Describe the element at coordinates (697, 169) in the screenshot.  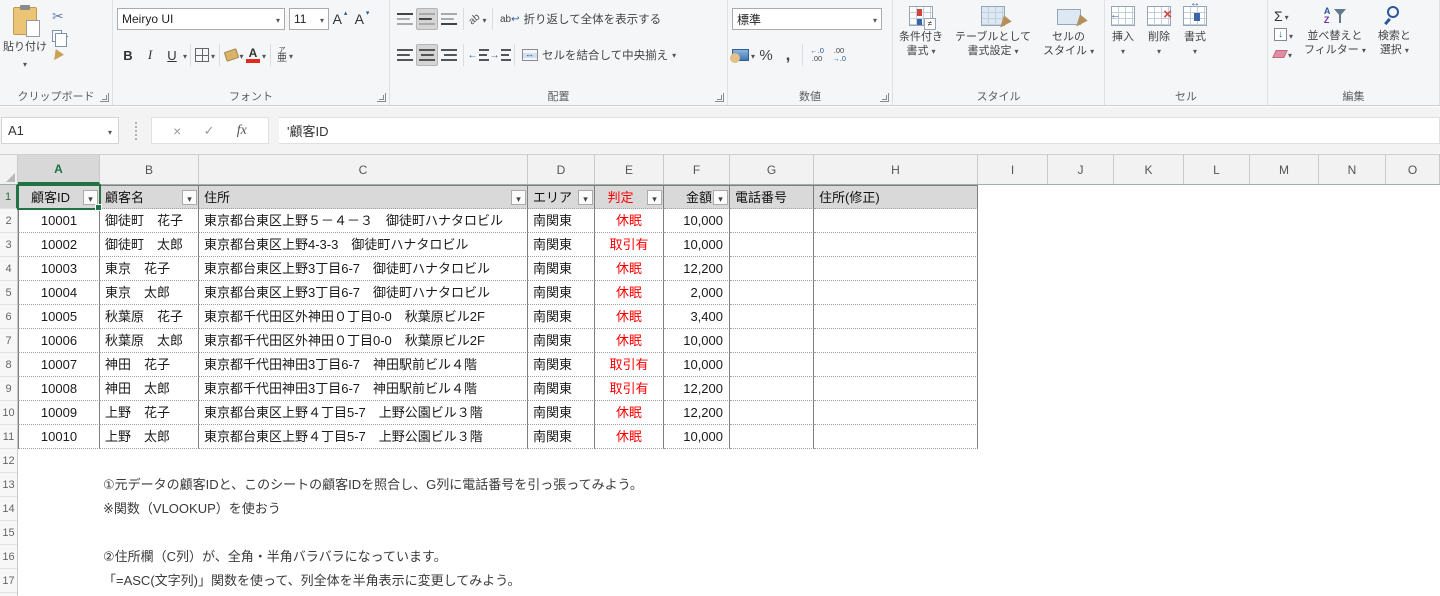
I see `column-header-F: F` at that location.